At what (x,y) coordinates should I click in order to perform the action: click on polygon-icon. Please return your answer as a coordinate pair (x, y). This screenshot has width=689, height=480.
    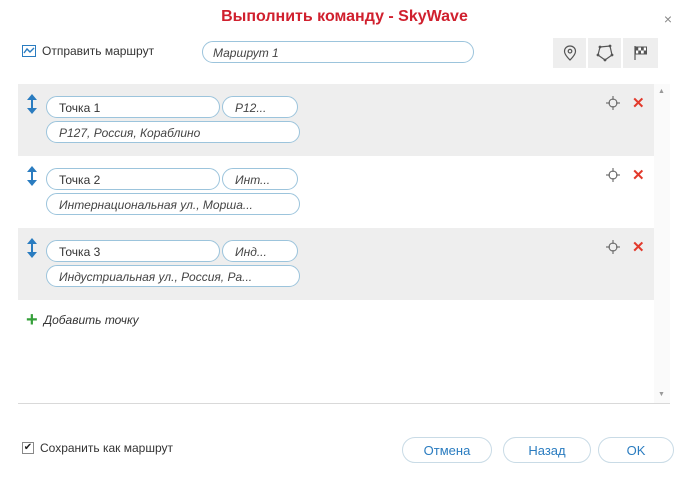
    Looking at the image, I should click on (604, 53).